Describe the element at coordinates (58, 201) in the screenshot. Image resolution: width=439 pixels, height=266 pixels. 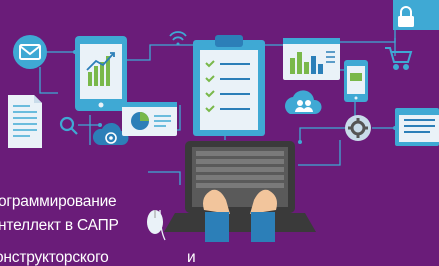
I see `caption-line-1: ограммирование` at that location.